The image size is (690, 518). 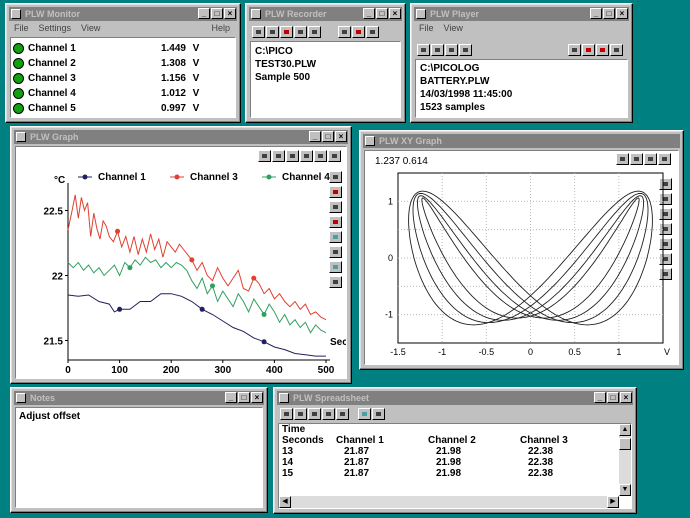 What do you see at coordinates (364, 414) in the screenshot?
I see `filter-icon` at bounding box center [364, 414].